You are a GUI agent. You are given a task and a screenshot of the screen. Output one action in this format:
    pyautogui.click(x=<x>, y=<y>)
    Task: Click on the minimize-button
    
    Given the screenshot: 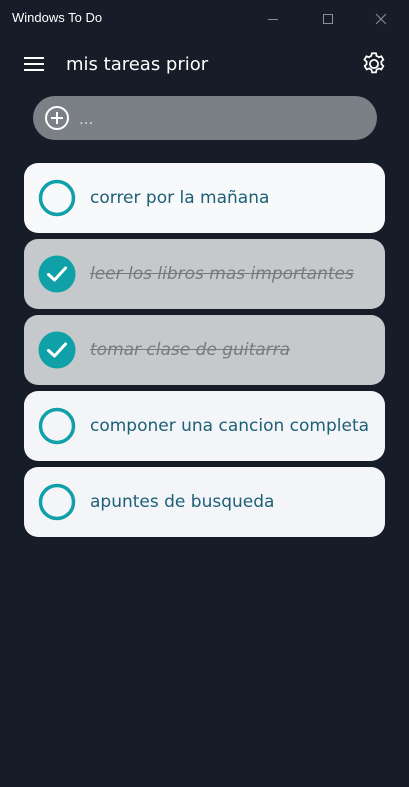 What is the action you would take?
    pyautogui.click(x=273, y=19)
    